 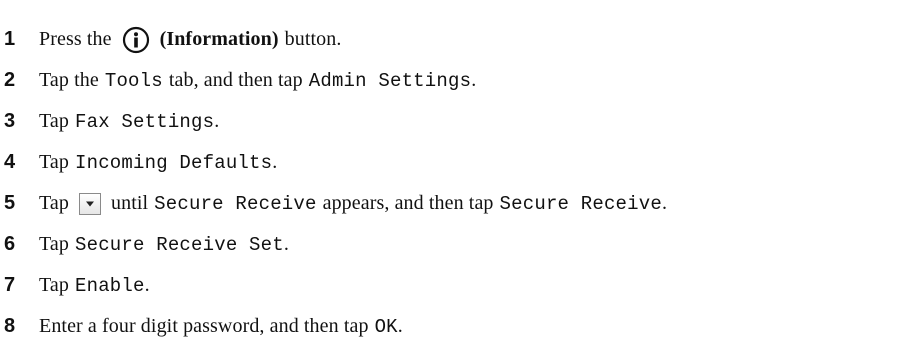 What do you see at coordinates (10, 39) in the screenshot?
I see `step-number: 1` at bounding box center [10, 39].